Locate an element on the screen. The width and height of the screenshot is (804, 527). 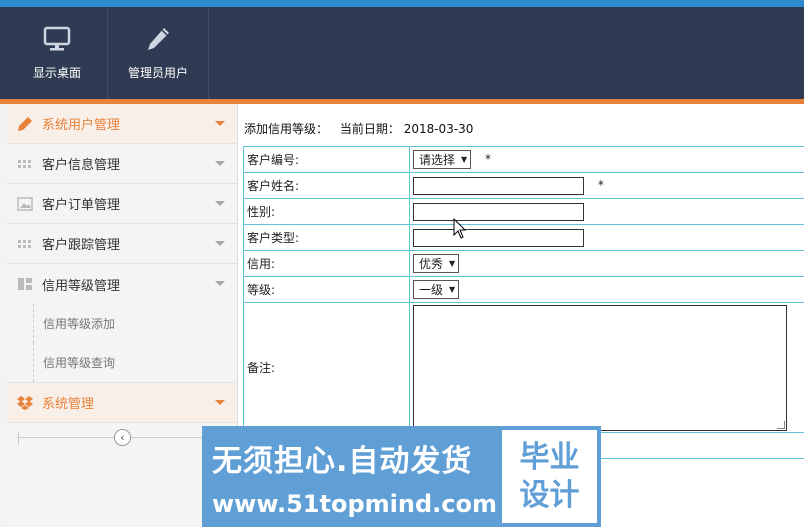
sidebar-item-label: 系统用户管理 is located at coordinates (81, 125).